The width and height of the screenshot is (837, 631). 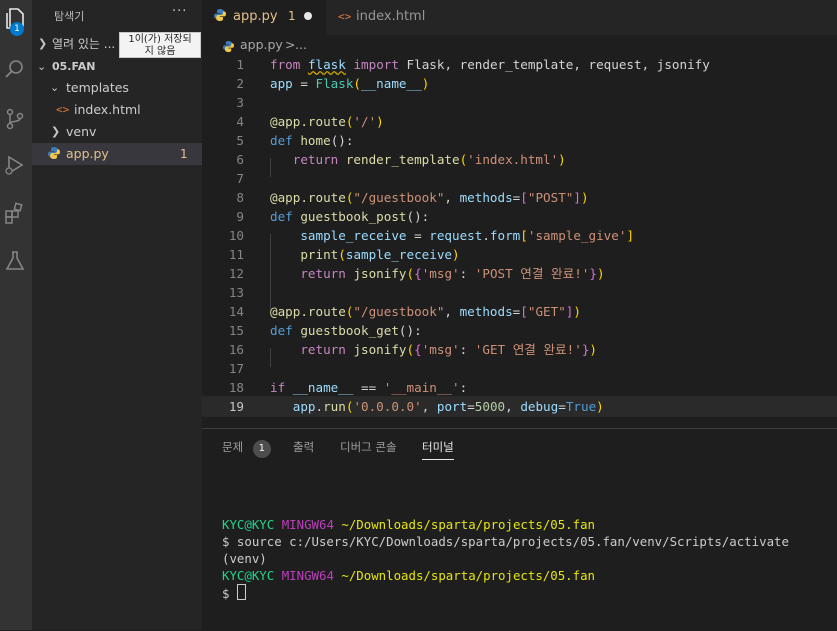 I want to click on tab-problems: 문제 1, so click(x=246, y=448).